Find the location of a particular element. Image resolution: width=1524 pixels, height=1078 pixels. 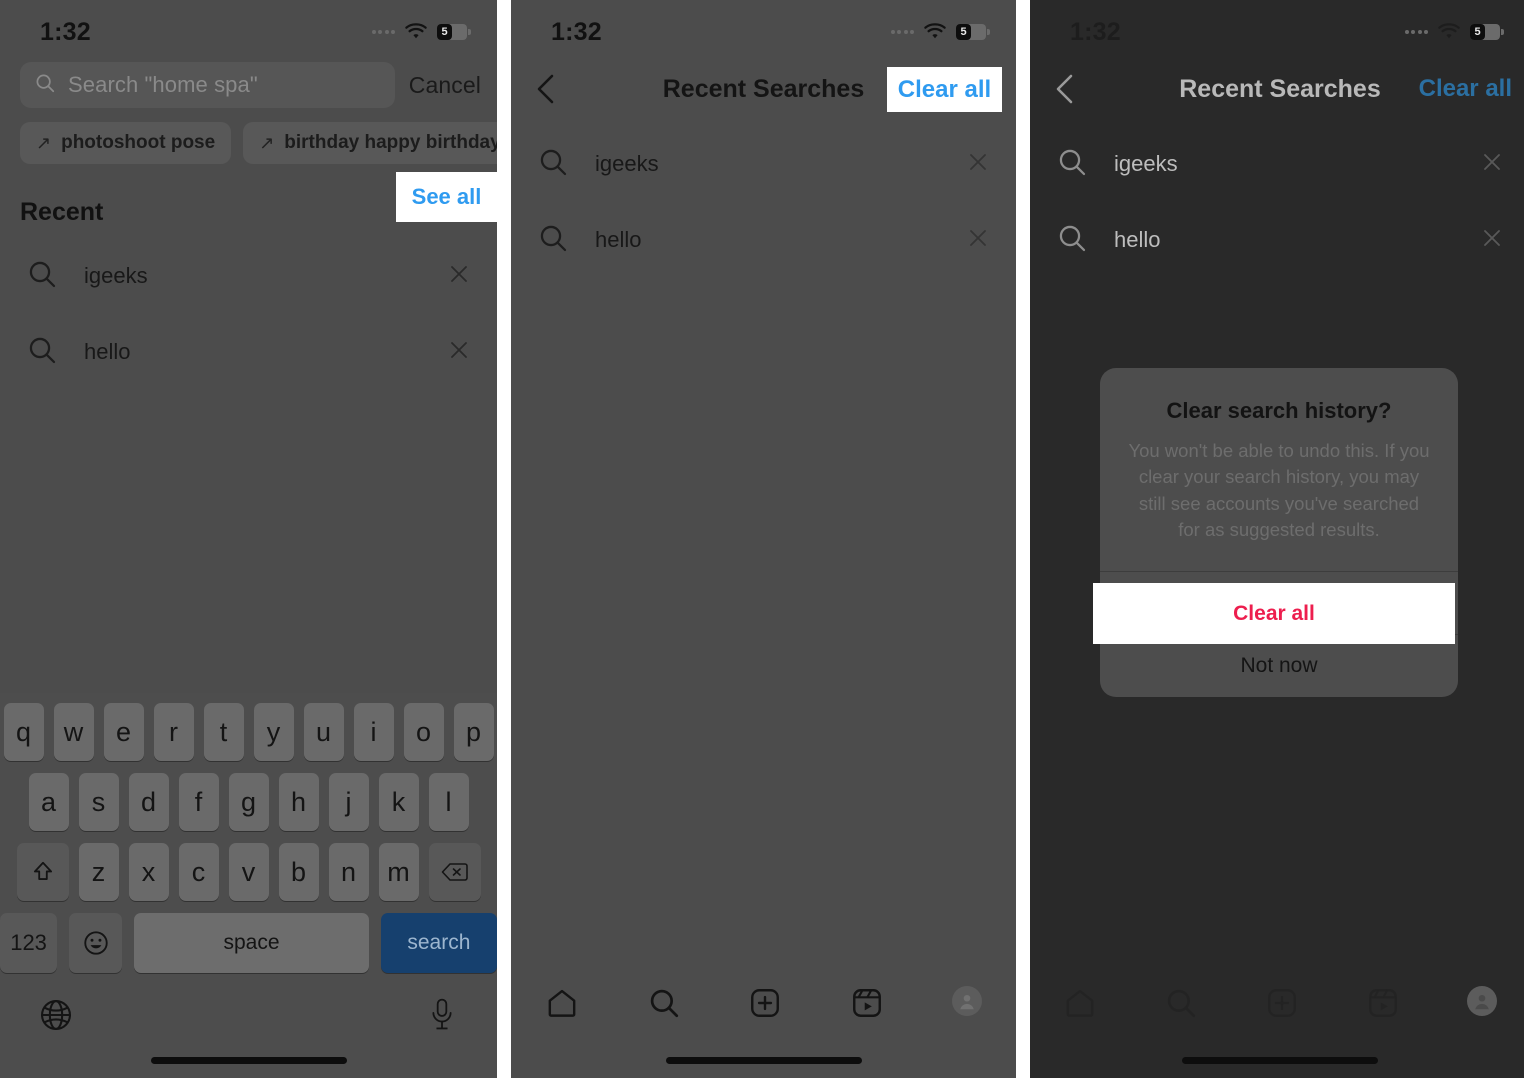

dialog-clear-all-button: Clear all is located at coordinates (1274, 614).